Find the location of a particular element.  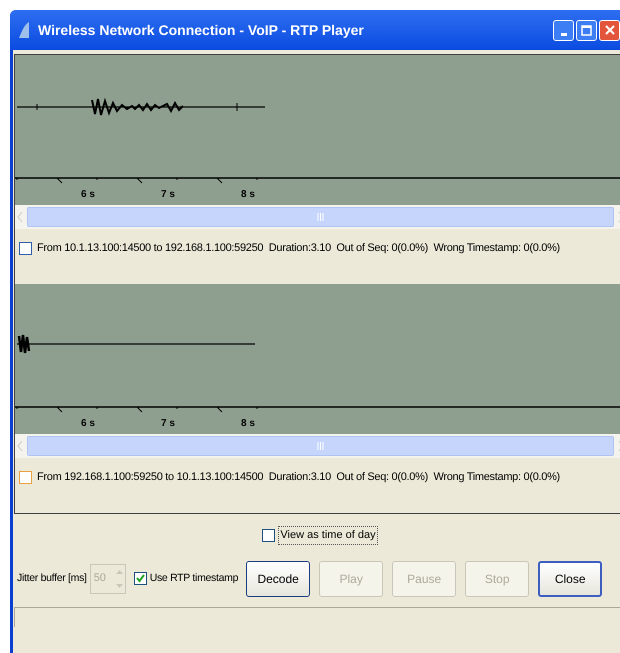

arrow-down-icon is located at coordinates (120, 586).